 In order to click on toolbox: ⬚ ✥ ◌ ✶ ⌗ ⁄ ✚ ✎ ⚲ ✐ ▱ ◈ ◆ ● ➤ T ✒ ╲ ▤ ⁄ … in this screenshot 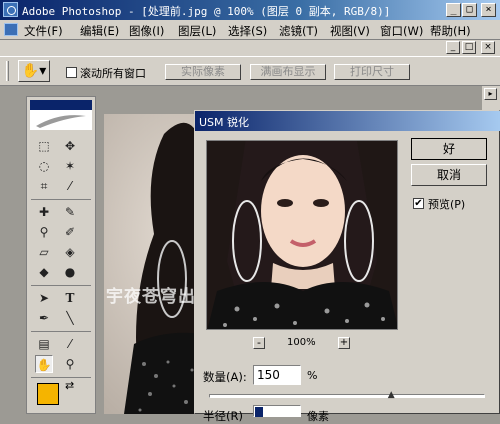, I will do `click(61, 255)`.